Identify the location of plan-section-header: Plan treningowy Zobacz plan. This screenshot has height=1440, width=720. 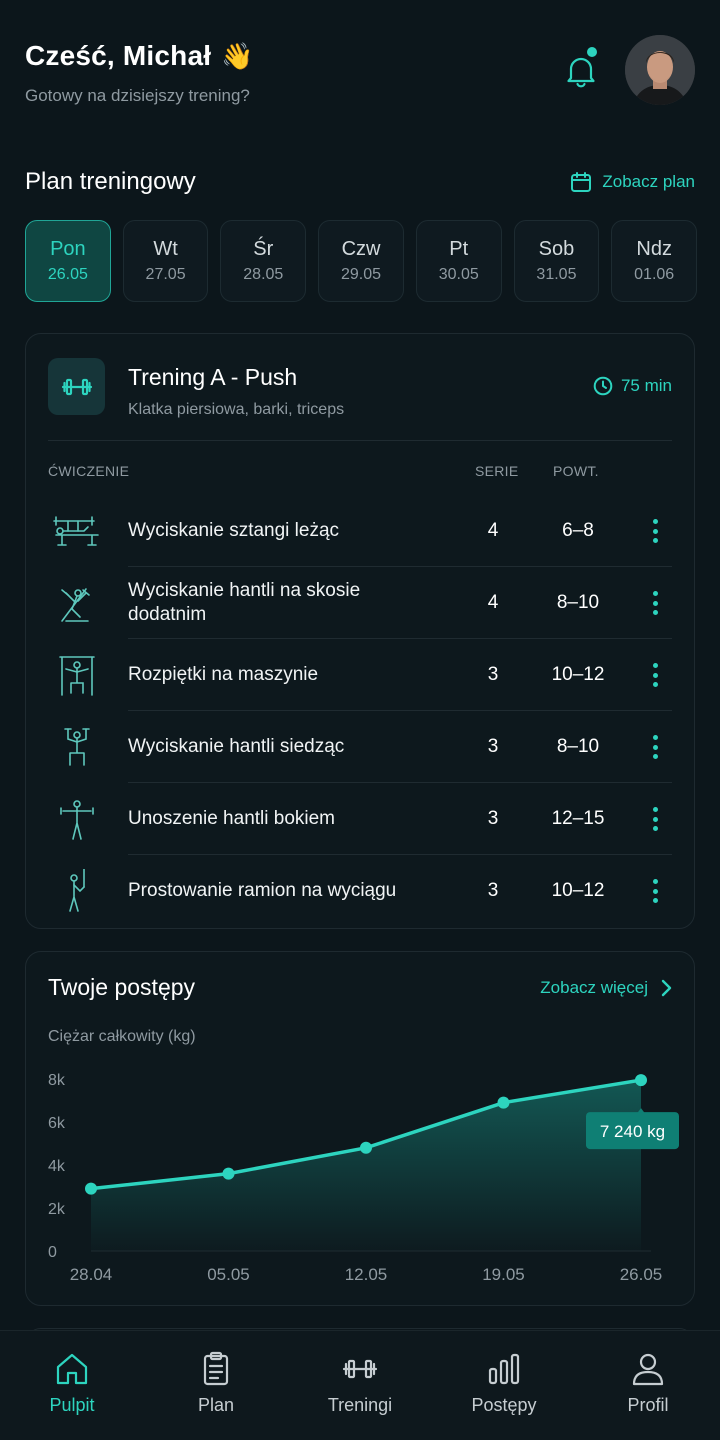
(360, 182).